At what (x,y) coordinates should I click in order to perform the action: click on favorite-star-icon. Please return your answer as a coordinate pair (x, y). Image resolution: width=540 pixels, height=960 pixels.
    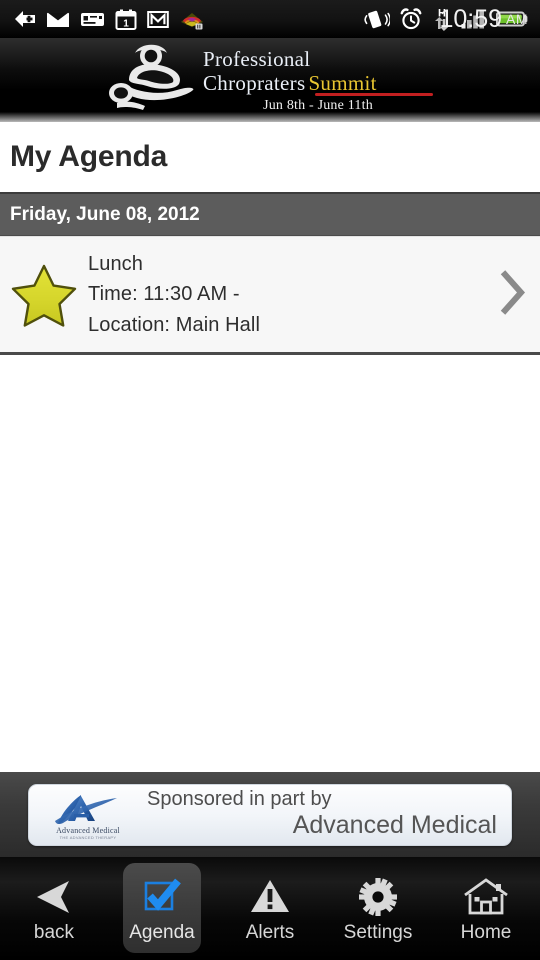
    Looking at the image, I should click on (44, 295).